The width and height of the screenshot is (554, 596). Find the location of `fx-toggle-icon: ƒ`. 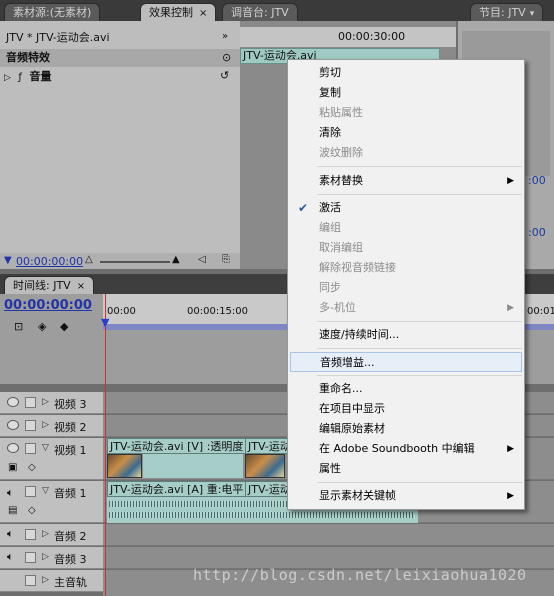

fx-toggle-icon: ƒ is located at coordinates (20, 77).